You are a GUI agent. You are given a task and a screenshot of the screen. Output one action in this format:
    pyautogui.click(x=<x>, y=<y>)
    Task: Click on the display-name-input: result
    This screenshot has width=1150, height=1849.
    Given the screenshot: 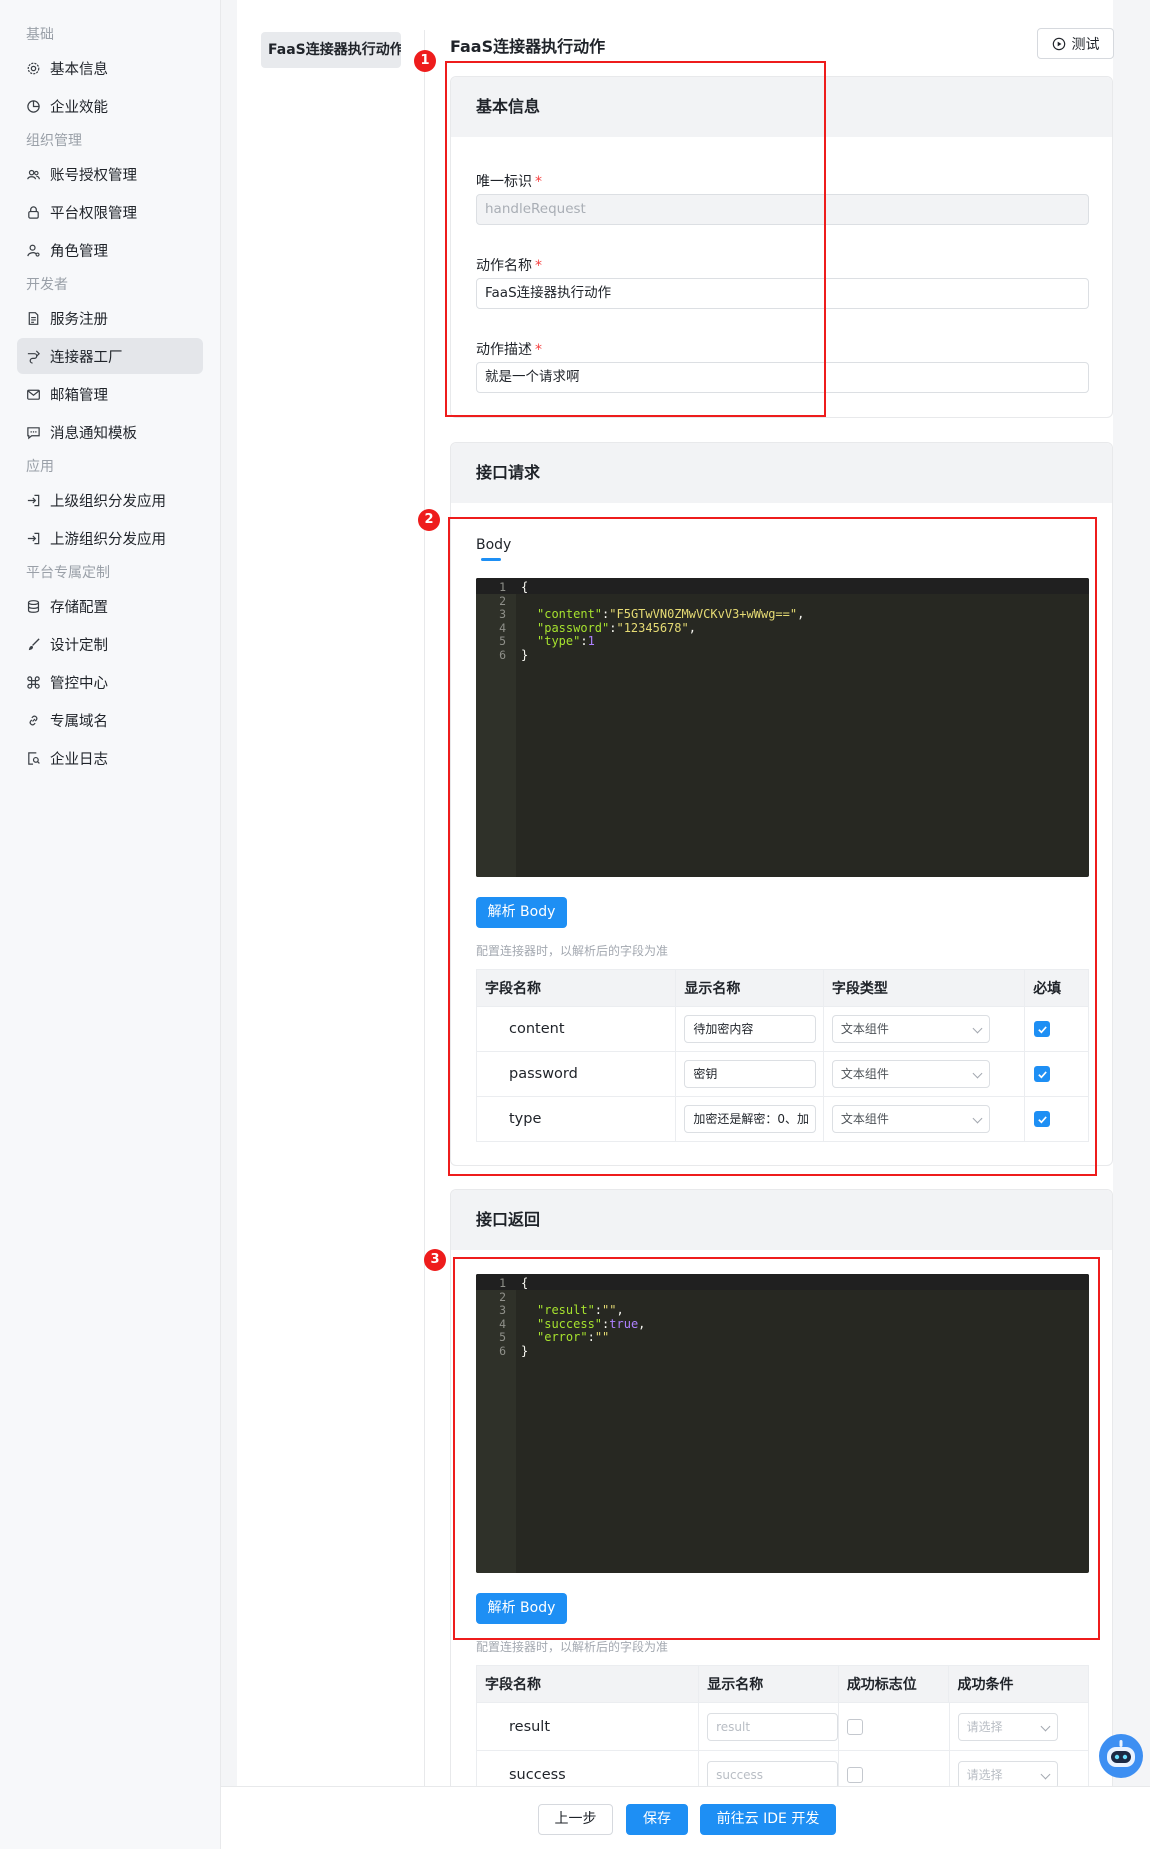 What is the action you would take?
    pyautogui.click(x=773, y=1726)
    